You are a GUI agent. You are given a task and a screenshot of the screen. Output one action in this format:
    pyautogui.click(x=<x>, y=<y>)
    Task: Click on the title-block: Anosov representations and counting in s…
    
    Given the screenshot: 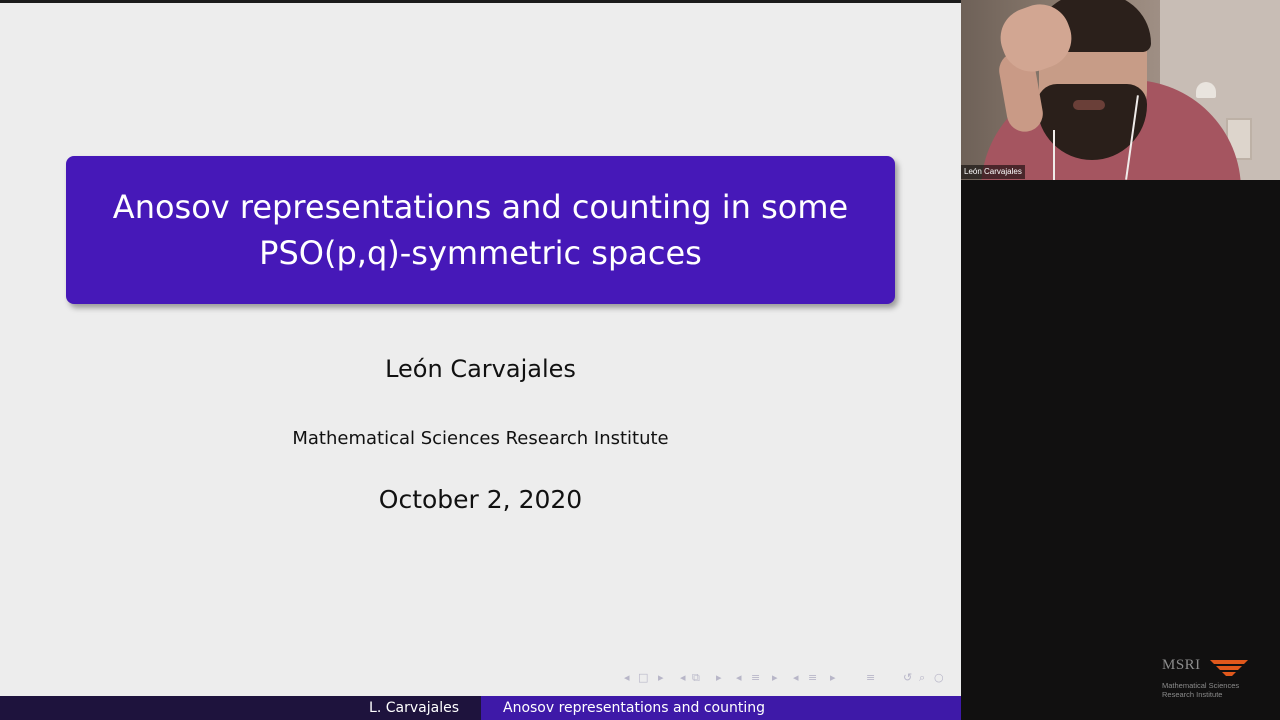 What is the action you would take?
    pyautogui.click(x=480, y=230)
    